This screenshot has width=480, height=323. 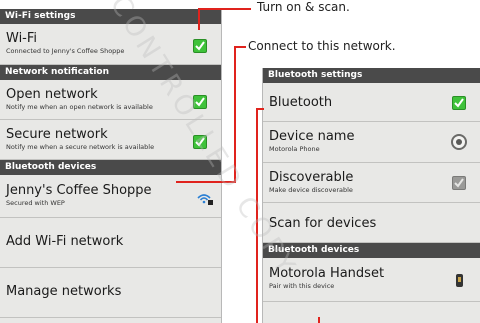 What do you see at coordinates (65, 51) in the screenshot?
I see `wifi-subtitle: Connected to Jenny's Coffee Shoppe` at bounding box center [65, 51].